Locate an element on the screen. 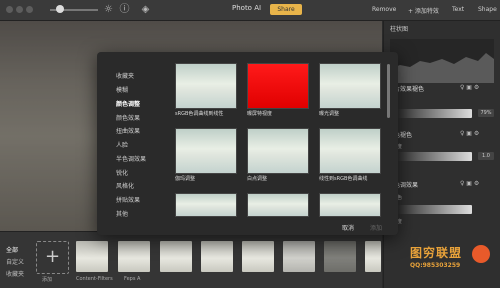  effect-label: sRGB色调曲线到线性 is located at coordinates (199, 114).